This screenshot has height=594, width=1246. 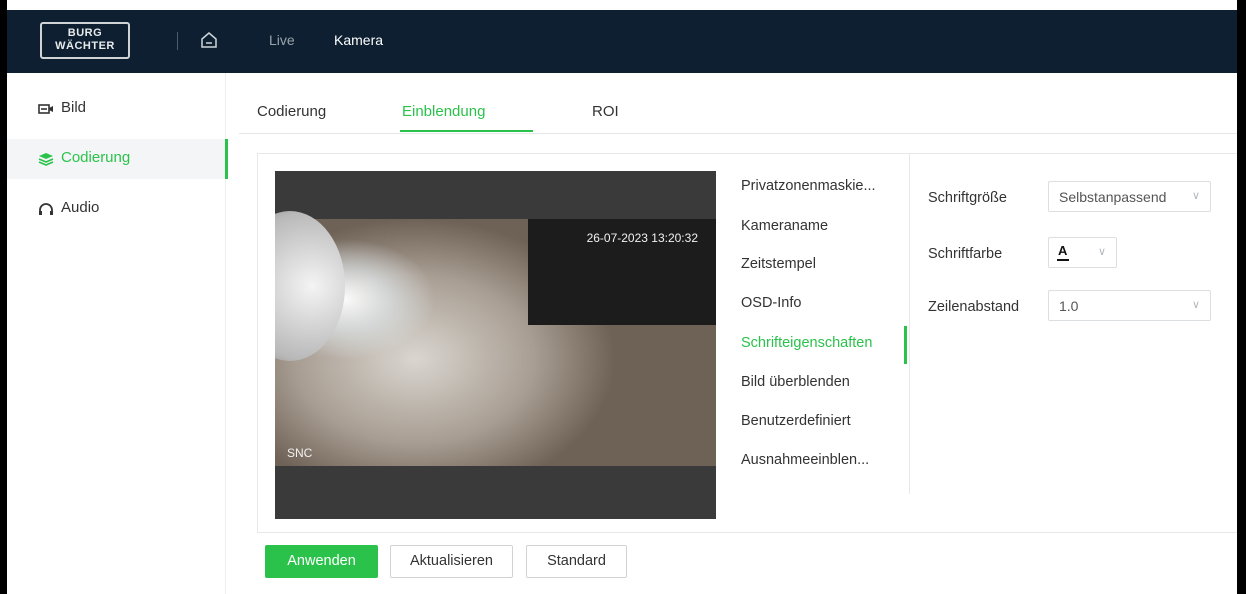 What do you see at coordinates (46, 209) in the screenshot?
I see `headphones-icon` at bounding box center [46, 209].